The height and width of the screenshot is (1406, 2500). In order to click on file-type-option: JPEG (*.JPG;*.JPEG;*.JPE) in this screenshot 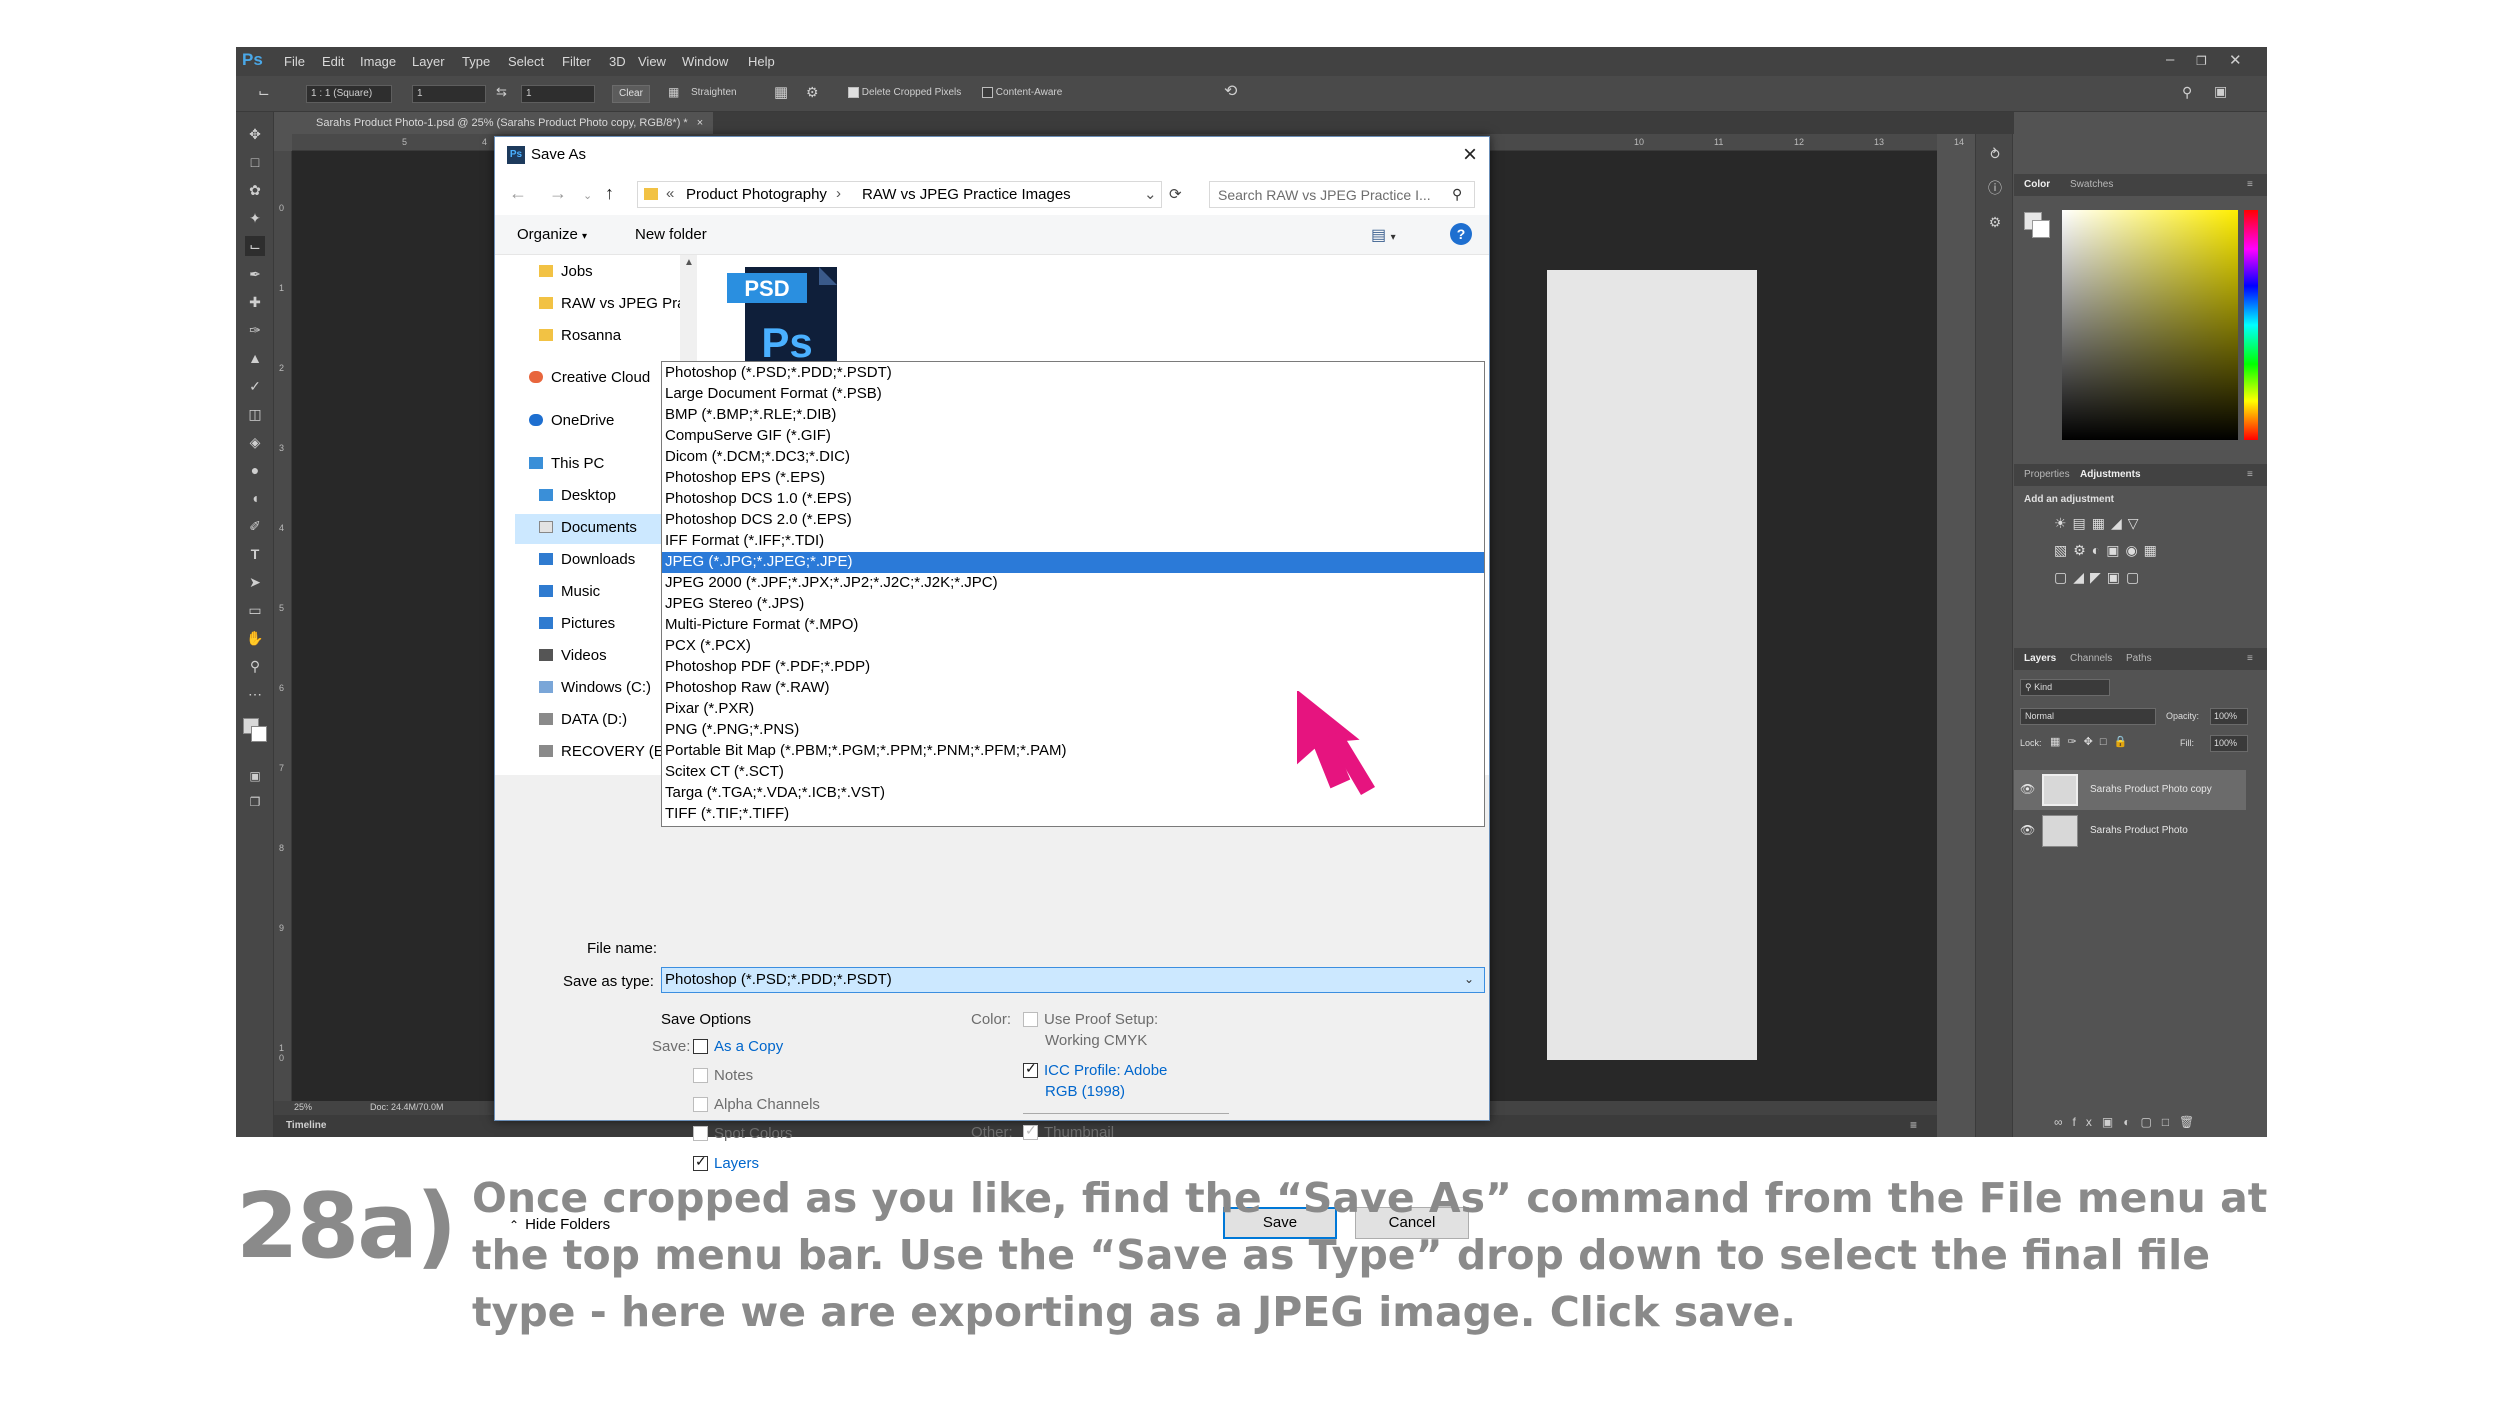, I will do `click(1073, 562)`.